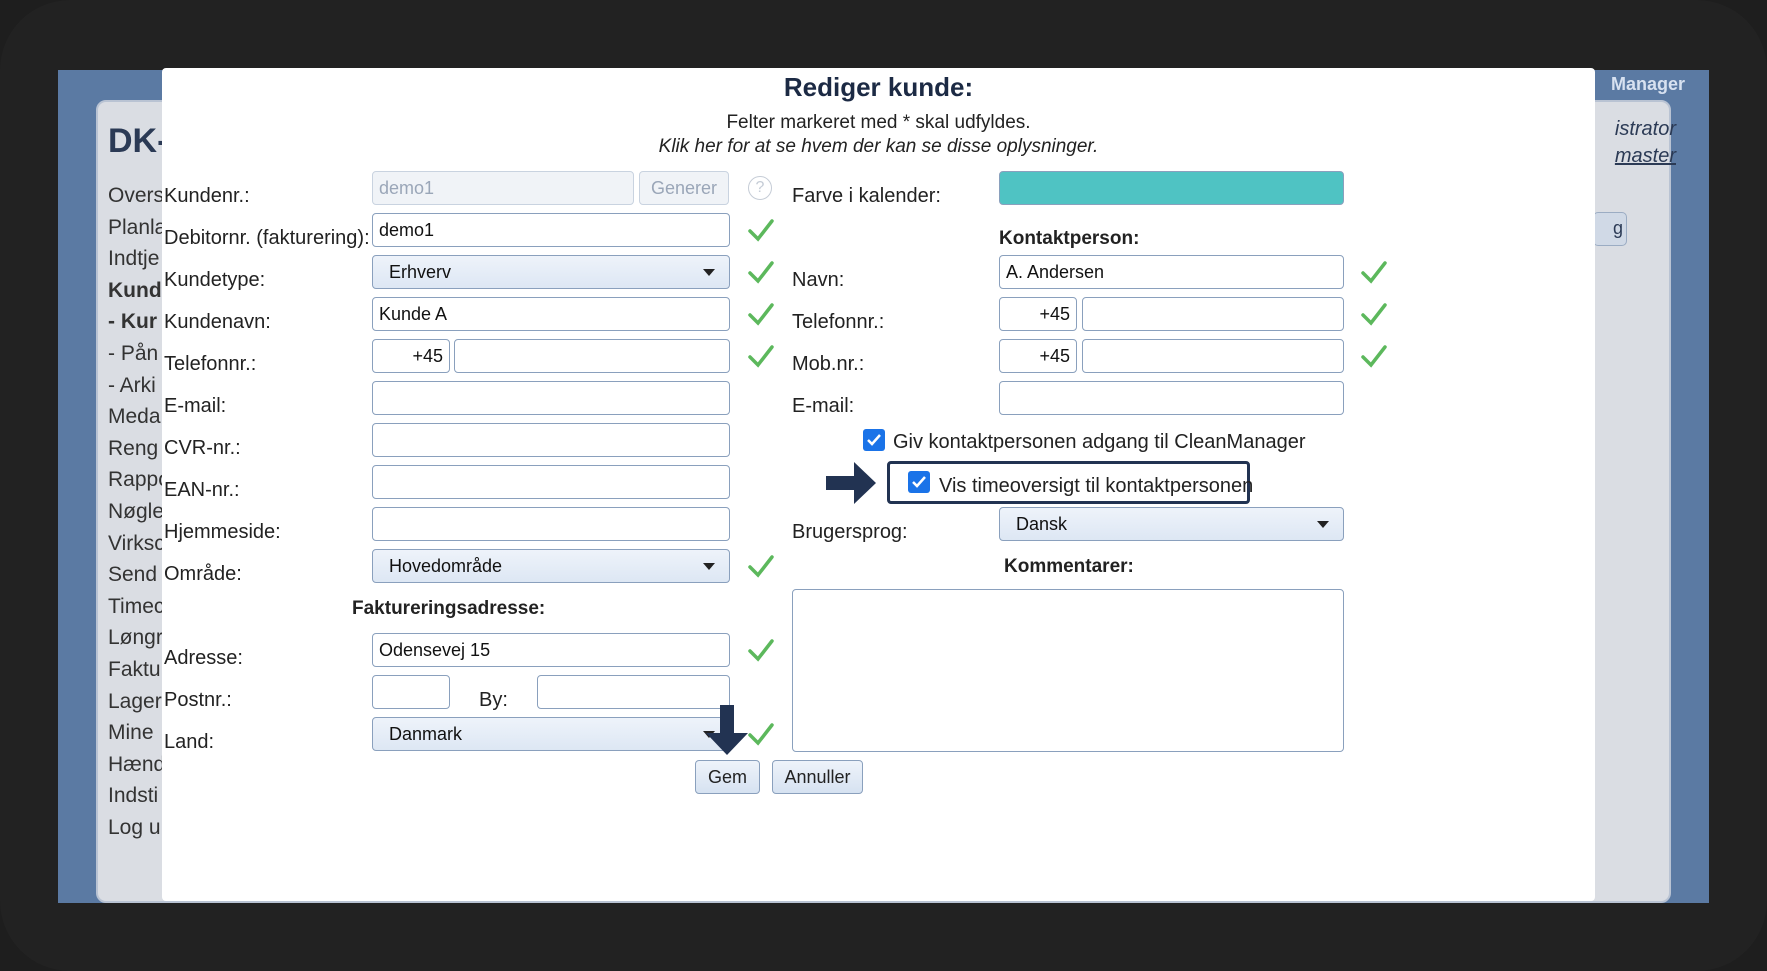 The height and width of the screenshot is (971, 1767). I want to click on kundetype-value: Erhverv, so click(420, 272).